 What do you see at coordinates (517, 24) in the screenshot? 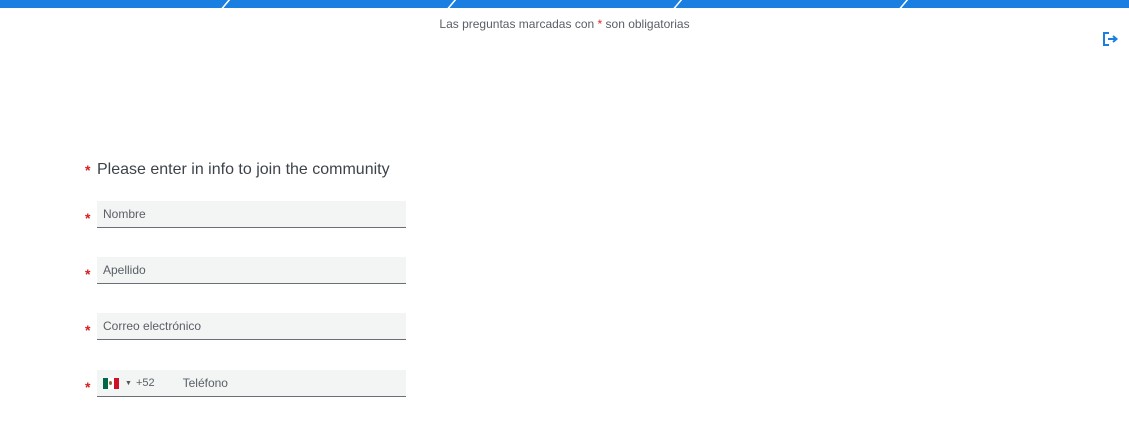
I see `required-note-prefix: Las preguntas marcadas con` at bounding box center [517, 24].